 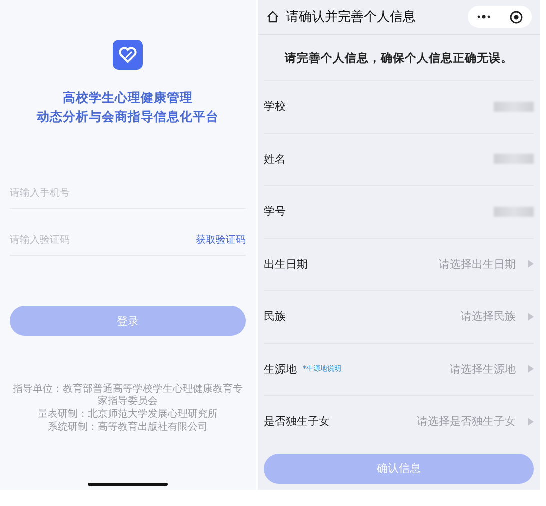 I want to click on home-icon, so click(x=273, y=17).